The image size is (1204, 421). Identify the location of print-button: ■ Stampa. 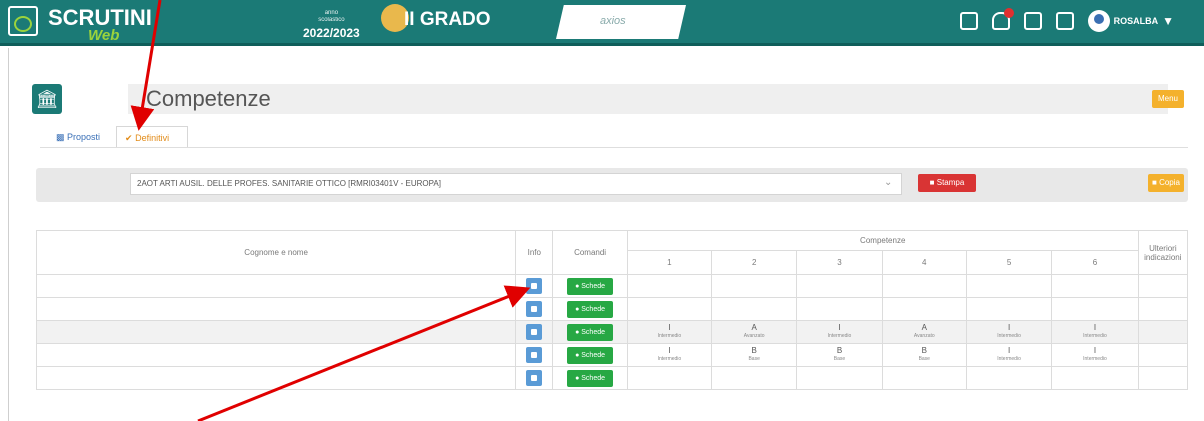
(947, 183).